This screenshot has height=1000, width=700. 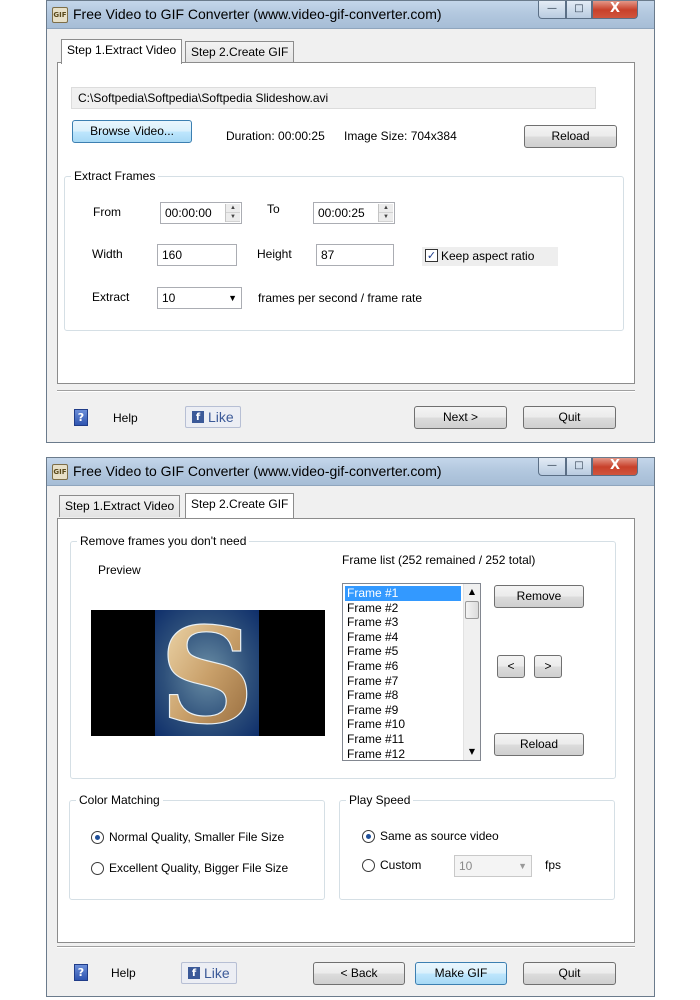 What do you see at coordinates (472, 610) in the screenshot?
I see `scroll-thumb` at bounding box center [472, 610].